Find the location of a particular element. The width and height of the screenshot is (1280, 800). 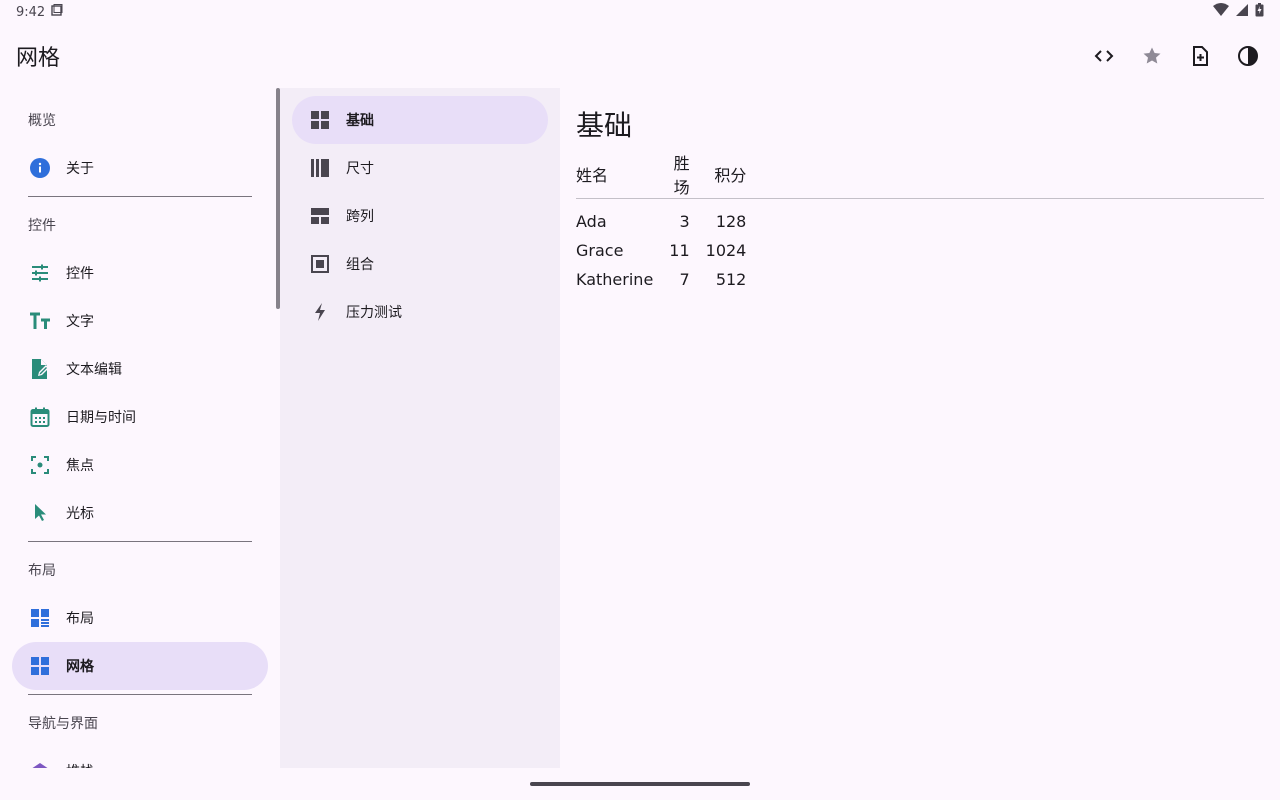

composite-icon is located at coordinates (320, 264).